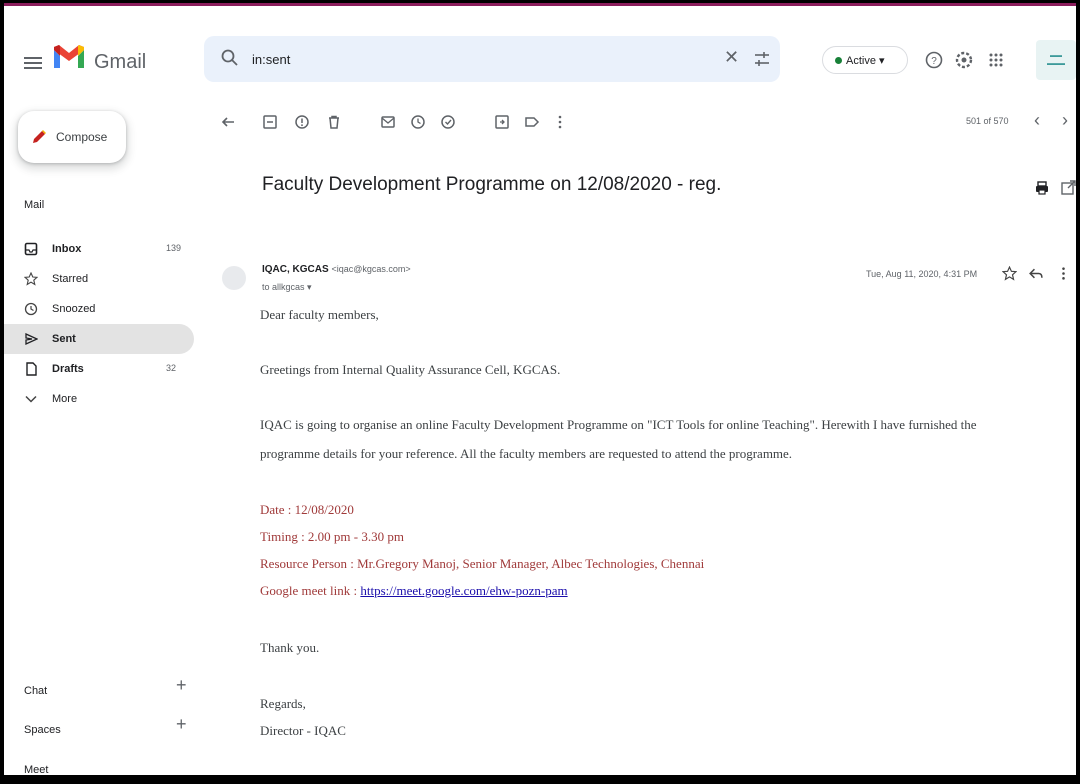 The height and width of the screenshot is (784, 1080). I want to click on draft-icon, so click(31, 369).